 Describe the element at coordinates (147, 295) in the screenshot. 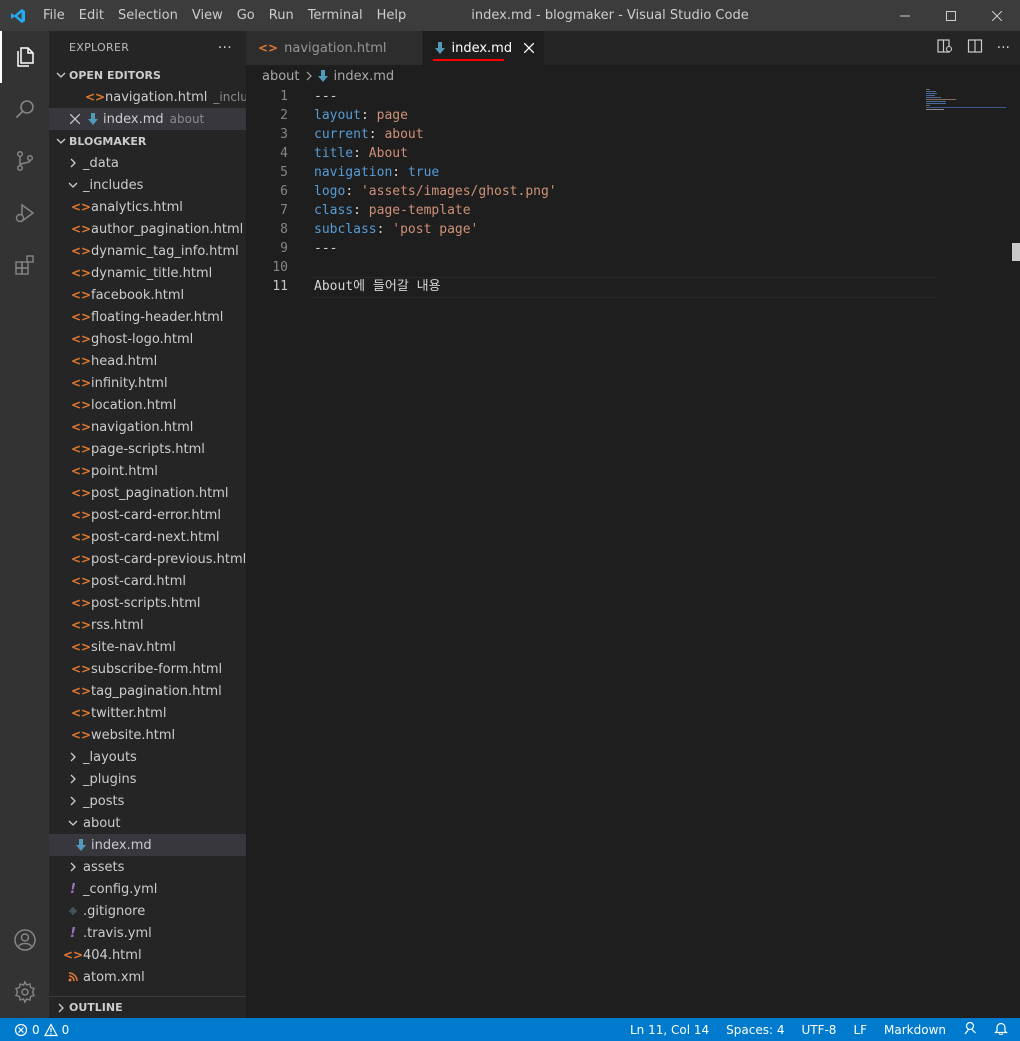

I see `file-include-item: <> facebook.html` at that location.